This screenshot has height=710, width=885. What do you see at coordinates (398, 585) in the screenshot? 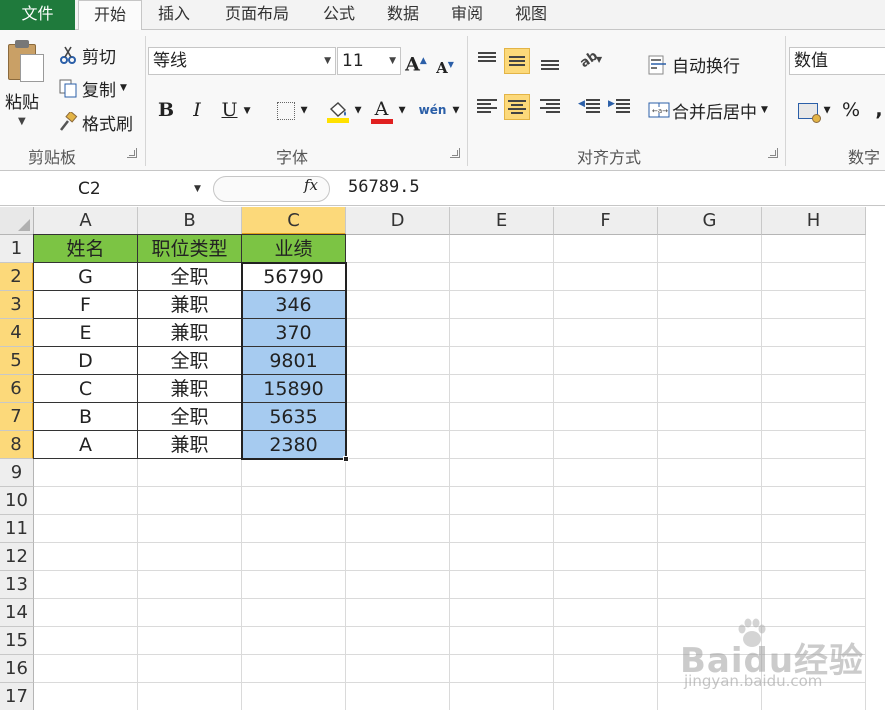
I see `cell-d13` at bounding box center [398, 585].